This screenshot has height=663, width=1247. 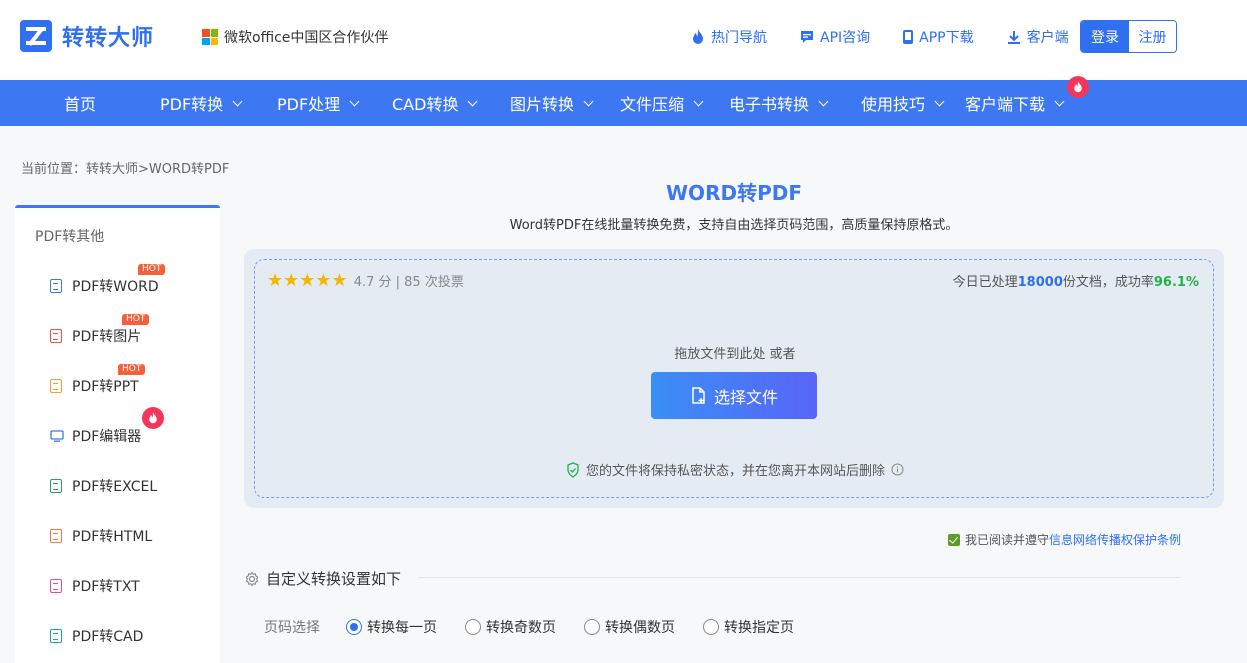 I want to click on monitor-icon, so click(x=57, y=436).